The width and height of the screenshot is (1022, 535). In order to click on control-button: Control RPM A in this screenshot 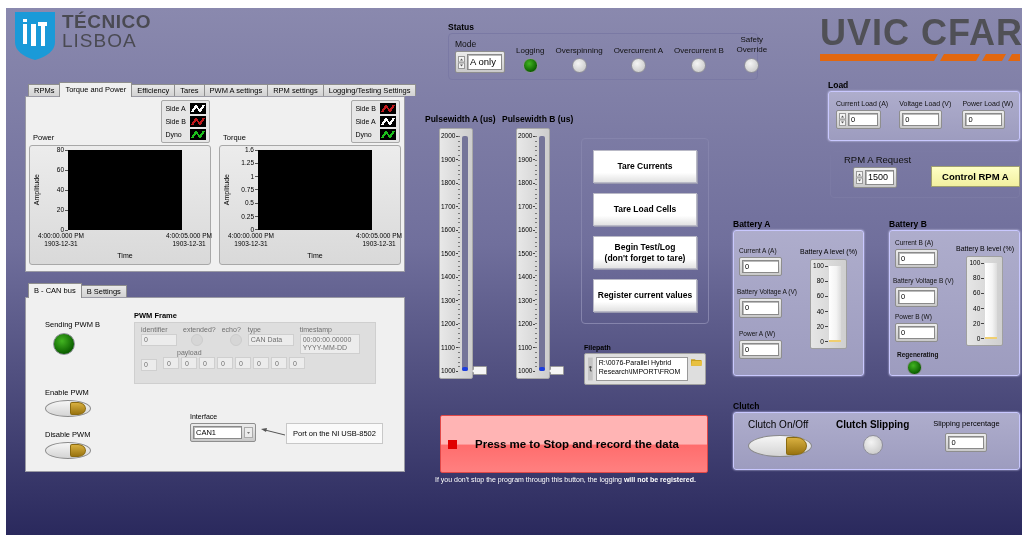, I will do `click(975, 176)`.